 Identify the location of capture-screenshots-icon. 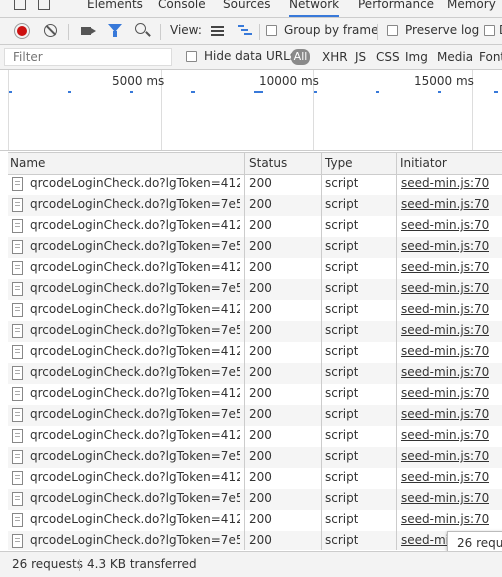
(88, 31).